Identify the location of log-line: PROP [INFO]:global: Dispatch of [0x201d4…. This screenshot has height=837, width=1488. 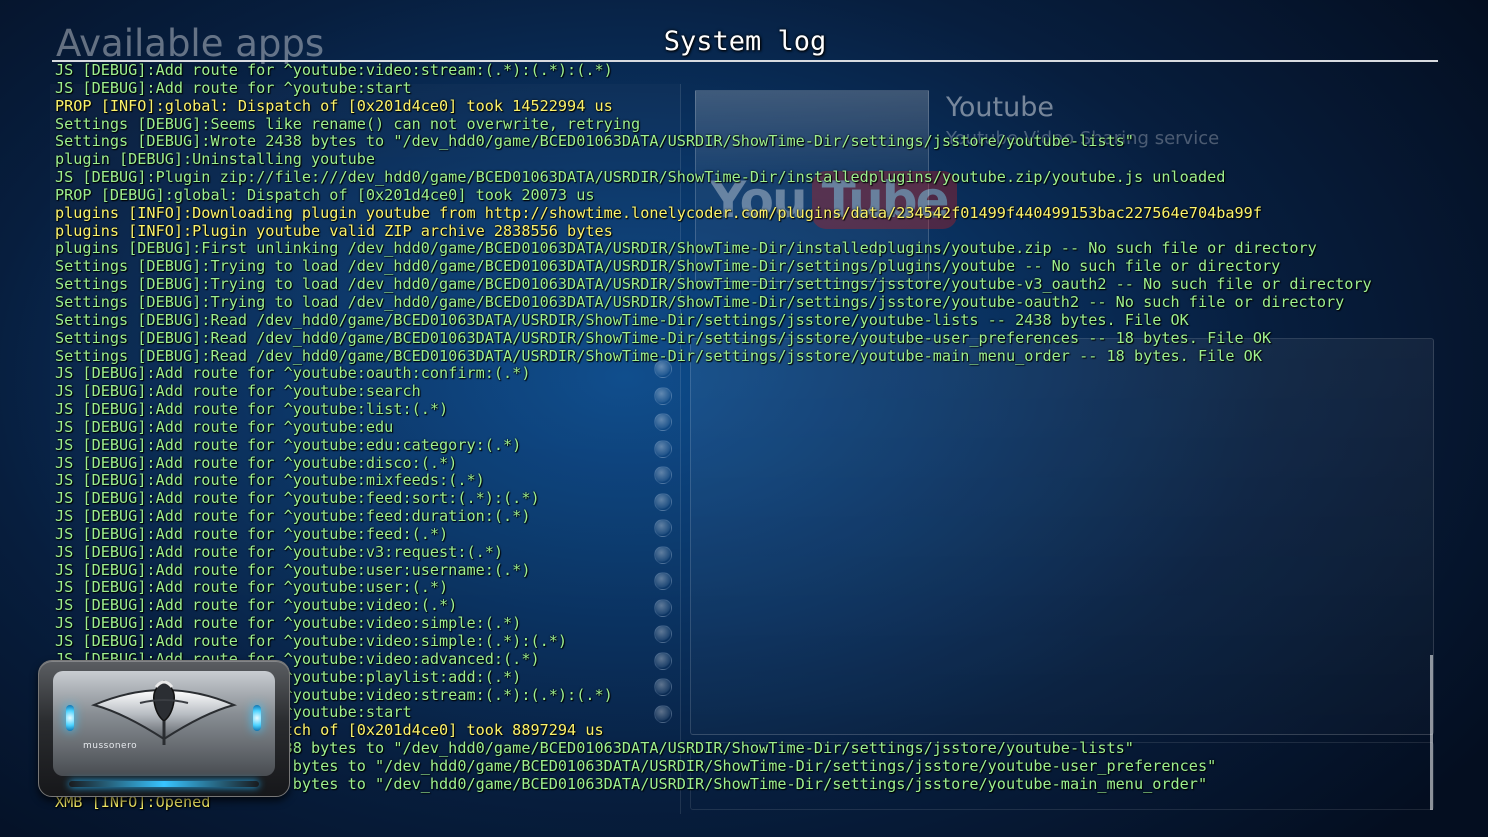
(334, 105).